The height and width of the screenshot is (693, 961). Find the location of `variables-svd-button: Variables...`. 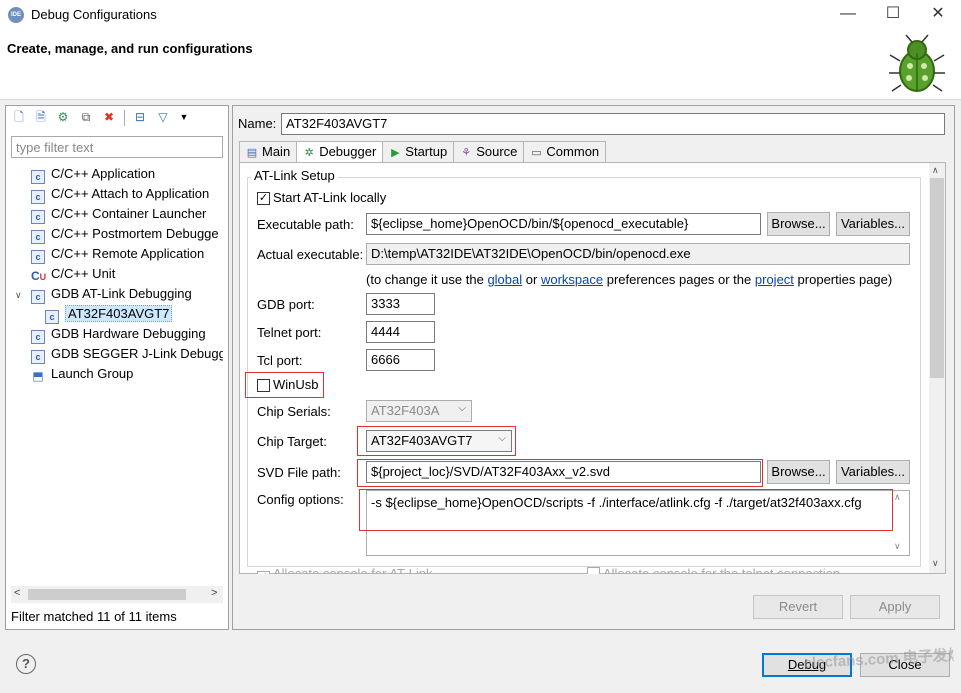

variables-svd-button: Variables... is located at coordinates (873, 472).